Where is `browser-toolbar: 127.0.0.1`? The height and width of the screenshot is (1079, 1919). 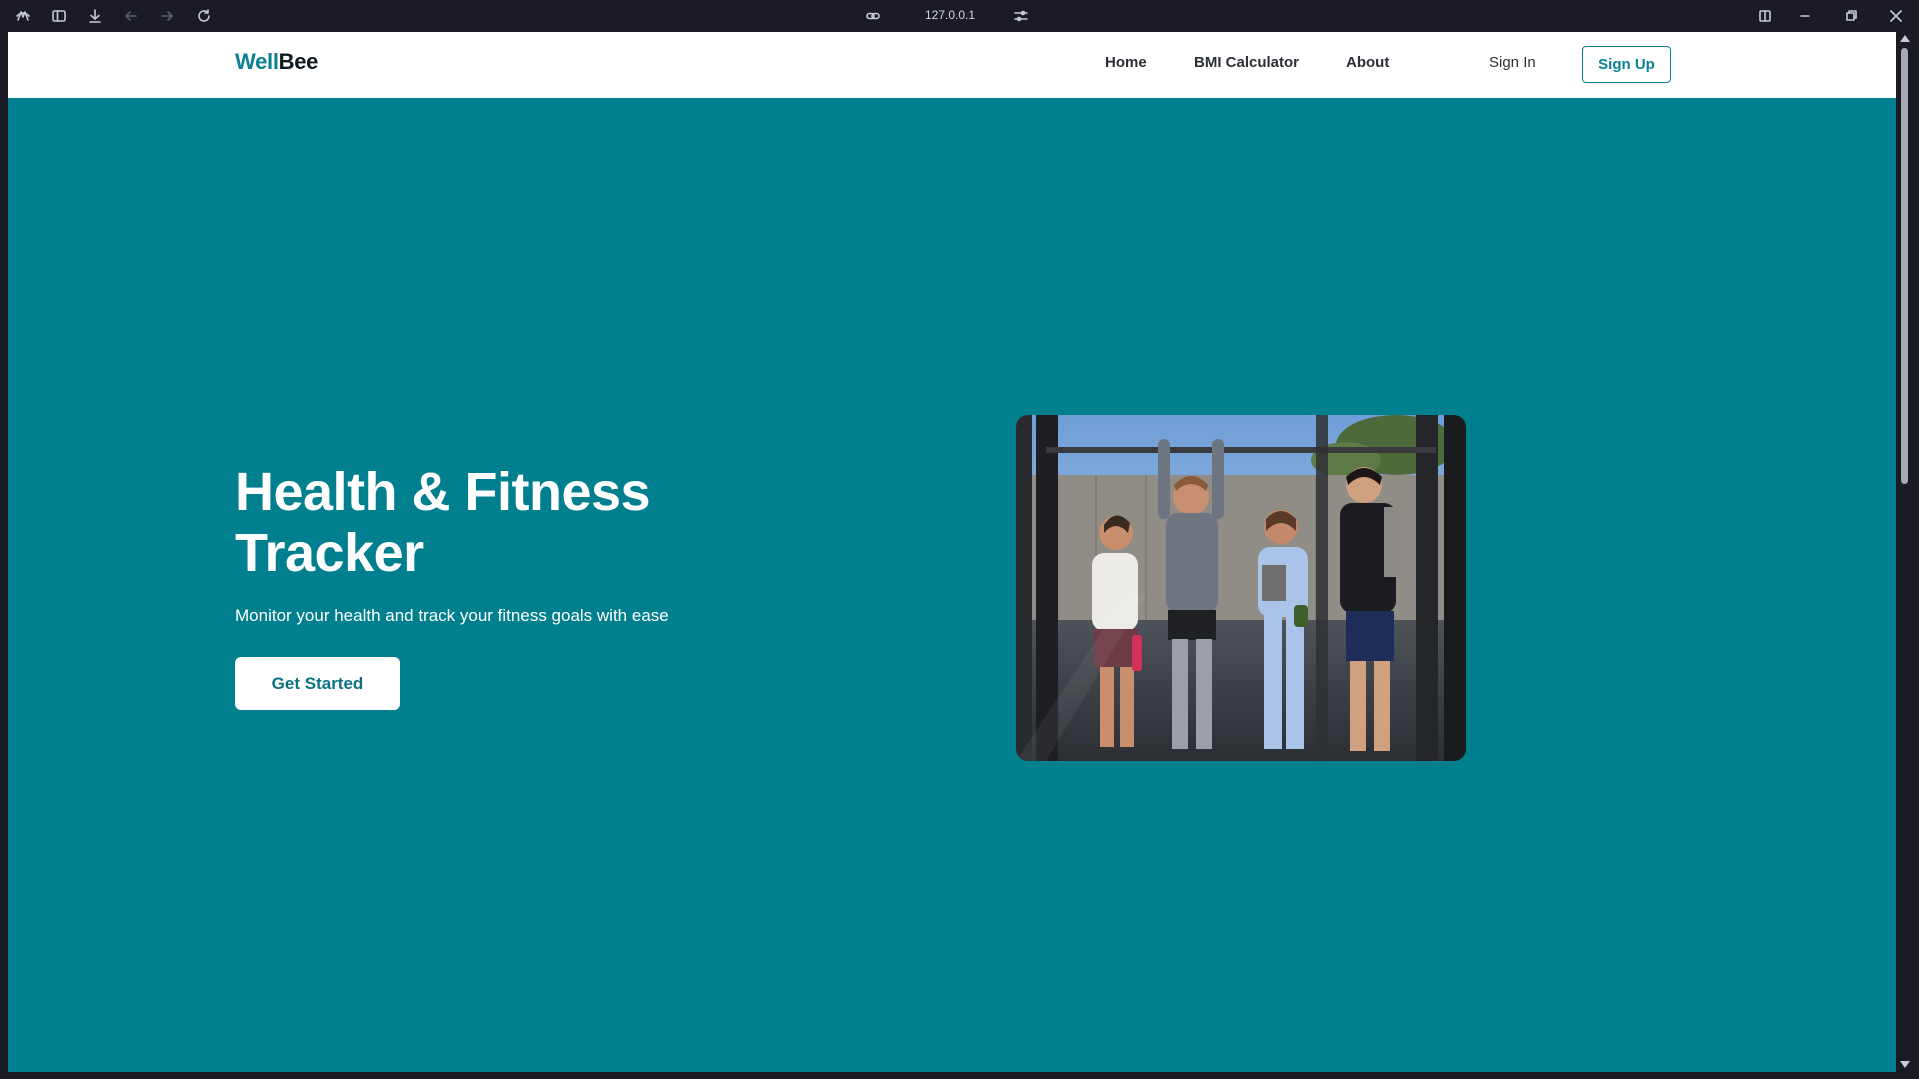
browser-toolbar: 127.0.0.1 is located at coordinates (959, 16).